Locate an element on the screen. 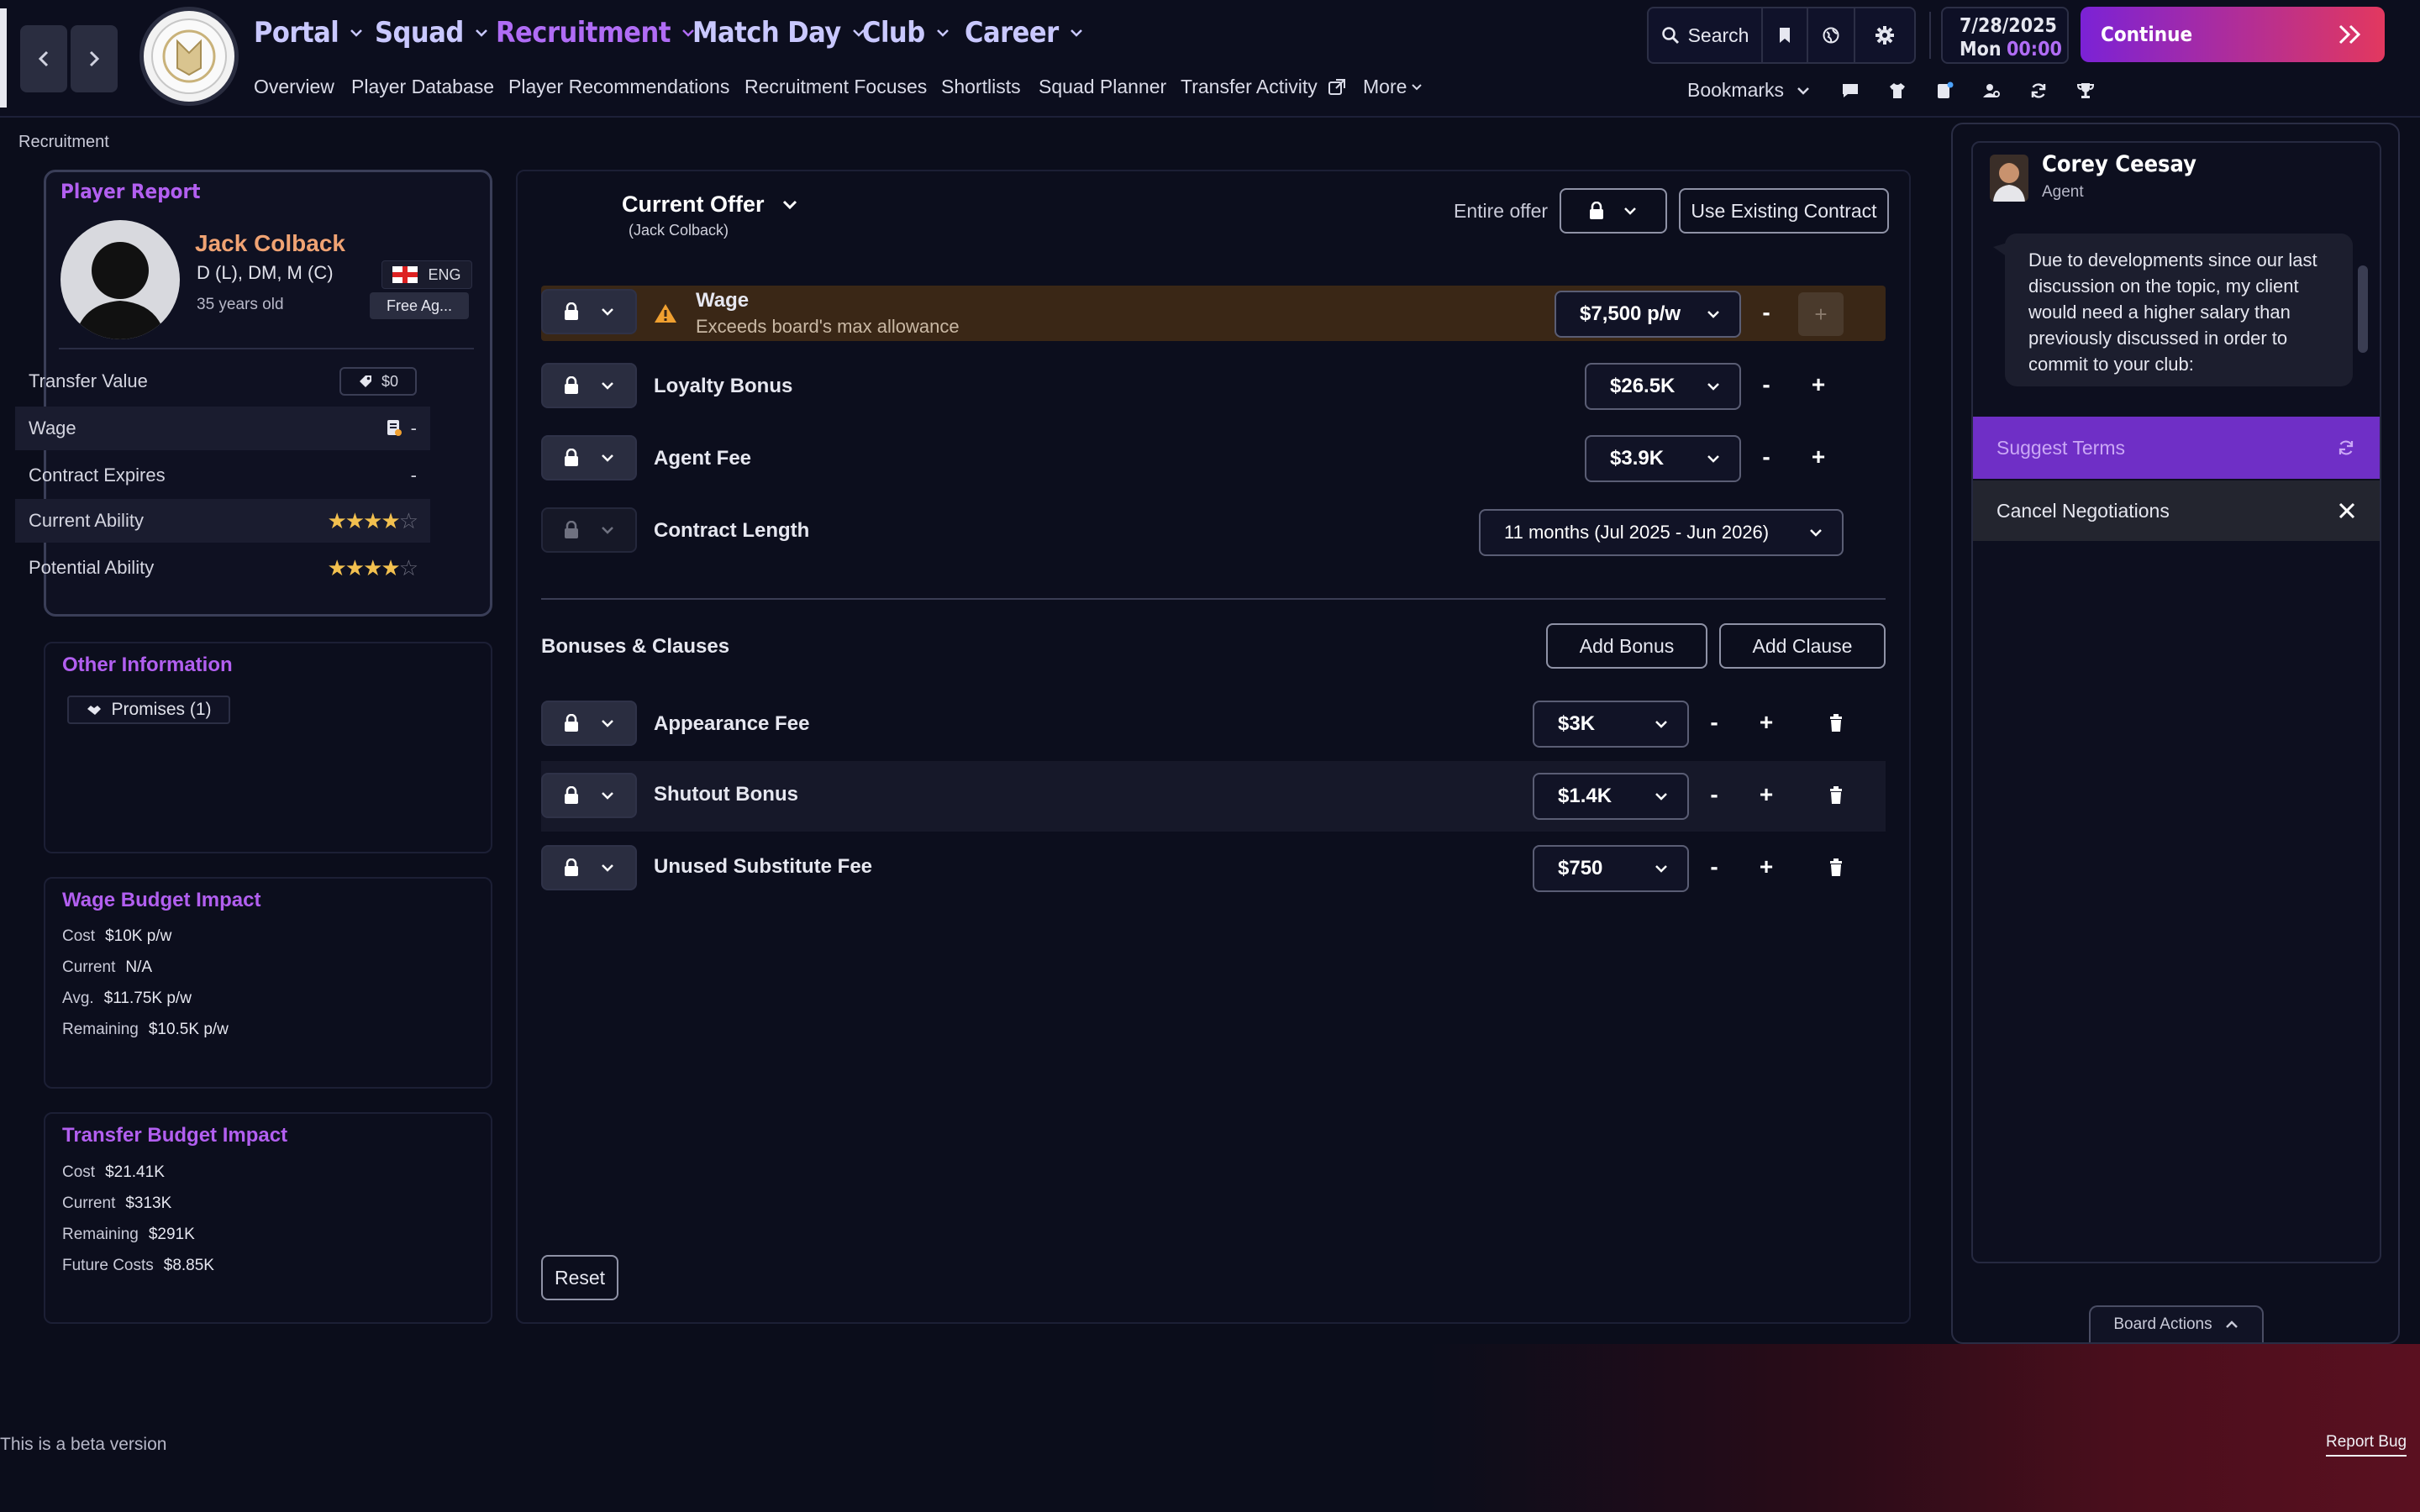 The width and height of the screenshot is (2420, 1512). agent-fee-dropdown: $3.9K is located at coordinates (1663, 458).